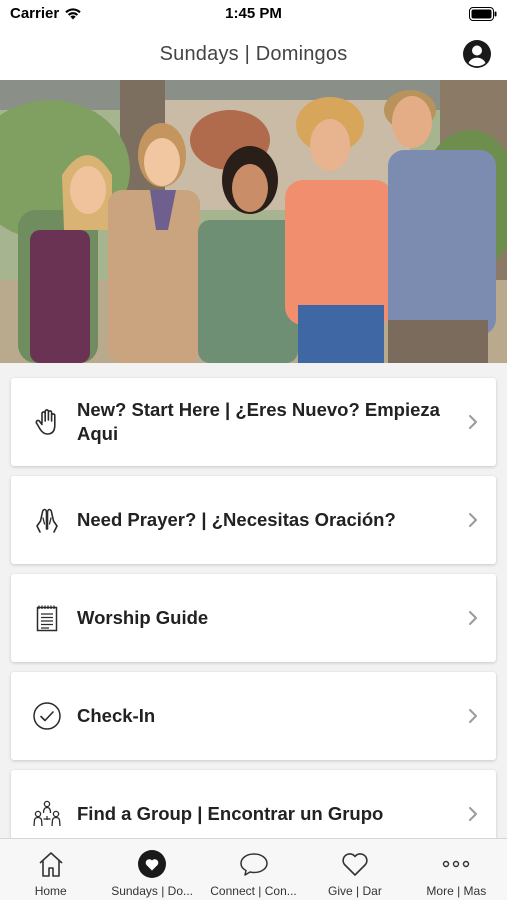  I want to click on card-need-prayer: Need Prayer? | ¿Necesitas Oración?, so click(253, 520).